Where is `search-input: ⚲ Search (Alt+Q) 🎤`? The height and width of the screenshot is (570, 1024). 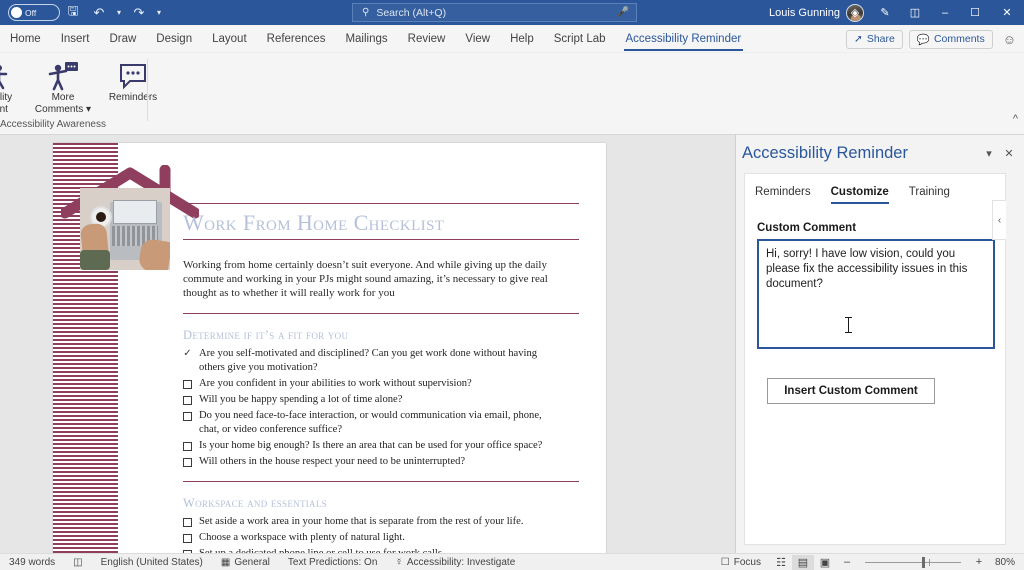
search-input: ⚲ Search (Alt+Q) 🎤 is located at coordinates (494, 12).